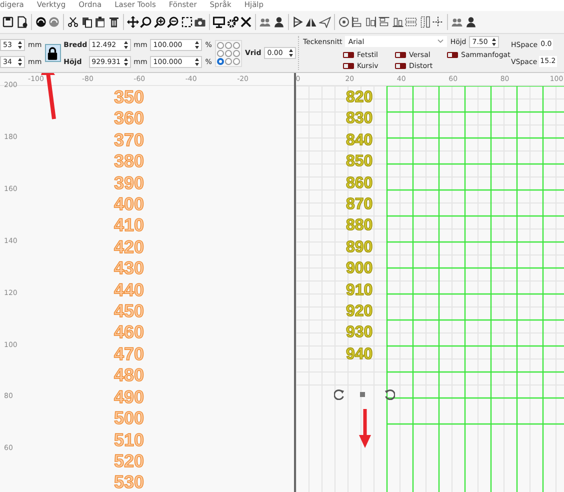 Image resolution: width=564 pixels, height=492 pixels. What do you see at coordinates (359, 98) in the screenshot?
I see `engraving-number: 820` at bounding box center [359, 98].